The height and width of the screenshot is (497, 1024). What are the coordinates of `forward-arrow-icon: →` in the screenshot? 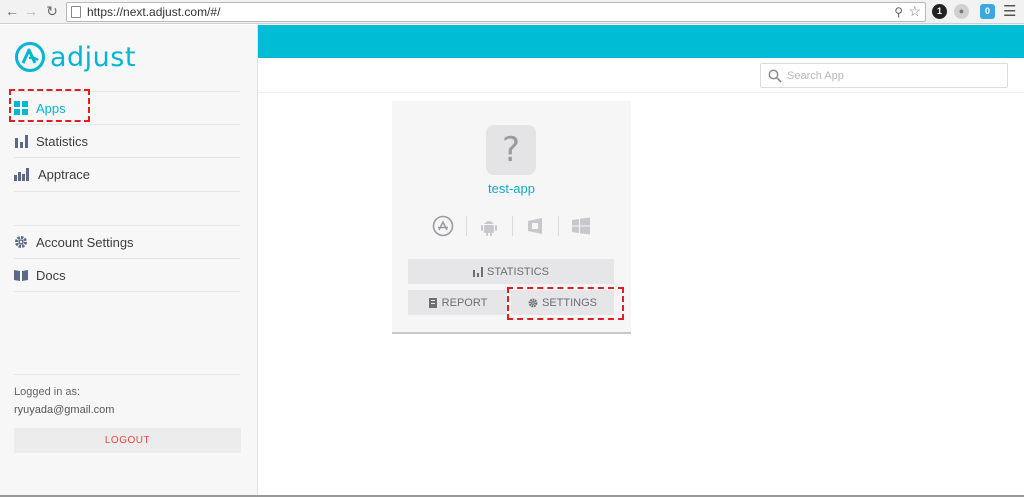 It's located at (31, 11).